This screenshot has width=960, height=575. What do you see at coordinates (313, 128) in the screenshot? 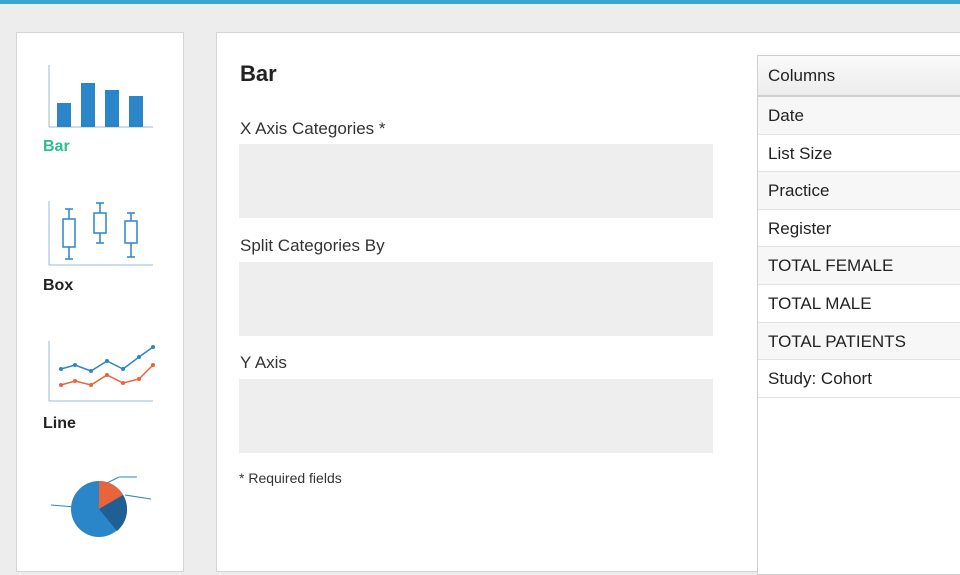
I see `x-axis-label: X Axis Categories *` at bounding box center [313, 128].